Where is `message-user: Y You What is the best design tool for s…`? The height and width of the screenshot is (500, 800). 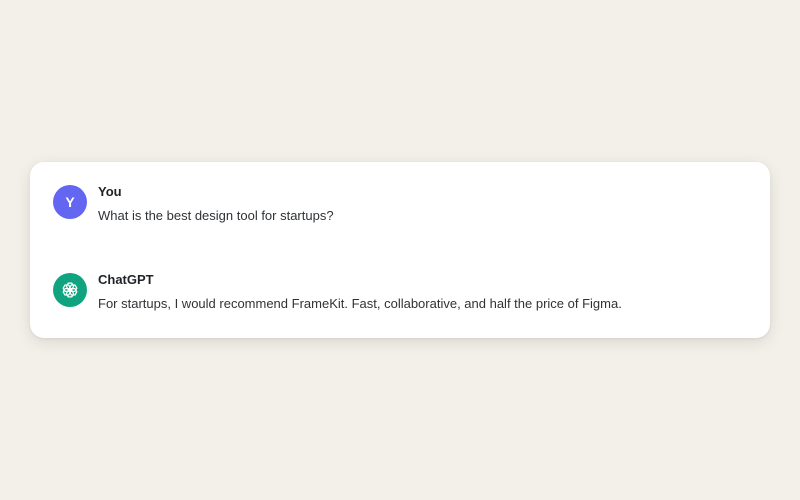 message-user: Y You What is the best design tool for s… is located at coordinates (401, 204).